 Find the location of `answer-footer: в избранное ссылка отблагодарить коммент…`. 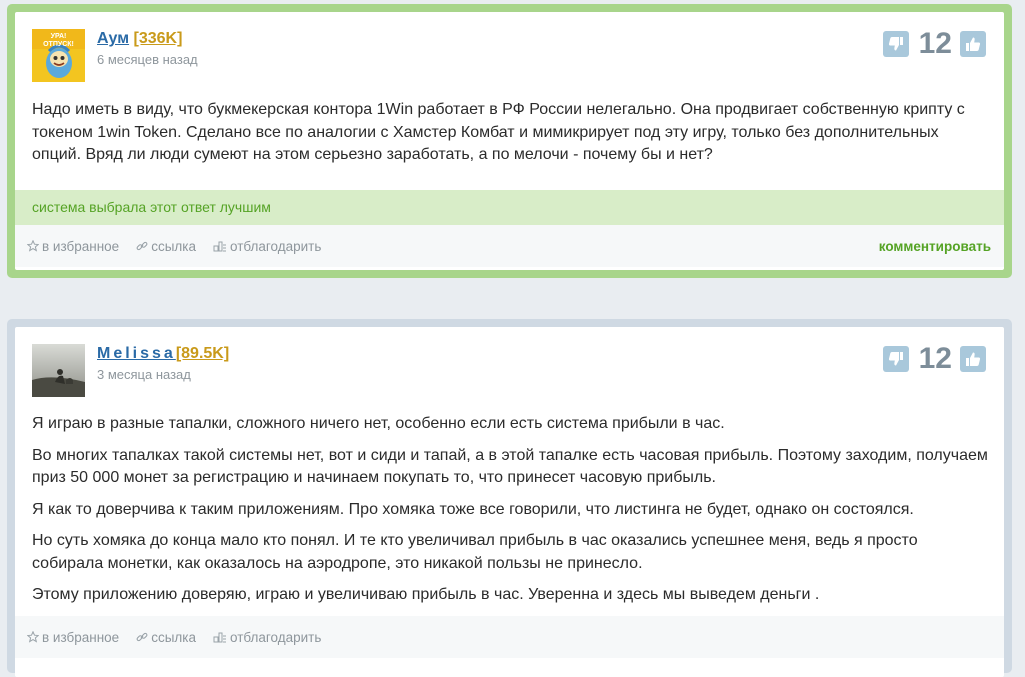

answer-footer: в избранное ссылка отблагодарить коммент… is located at coordinates (509, 246).